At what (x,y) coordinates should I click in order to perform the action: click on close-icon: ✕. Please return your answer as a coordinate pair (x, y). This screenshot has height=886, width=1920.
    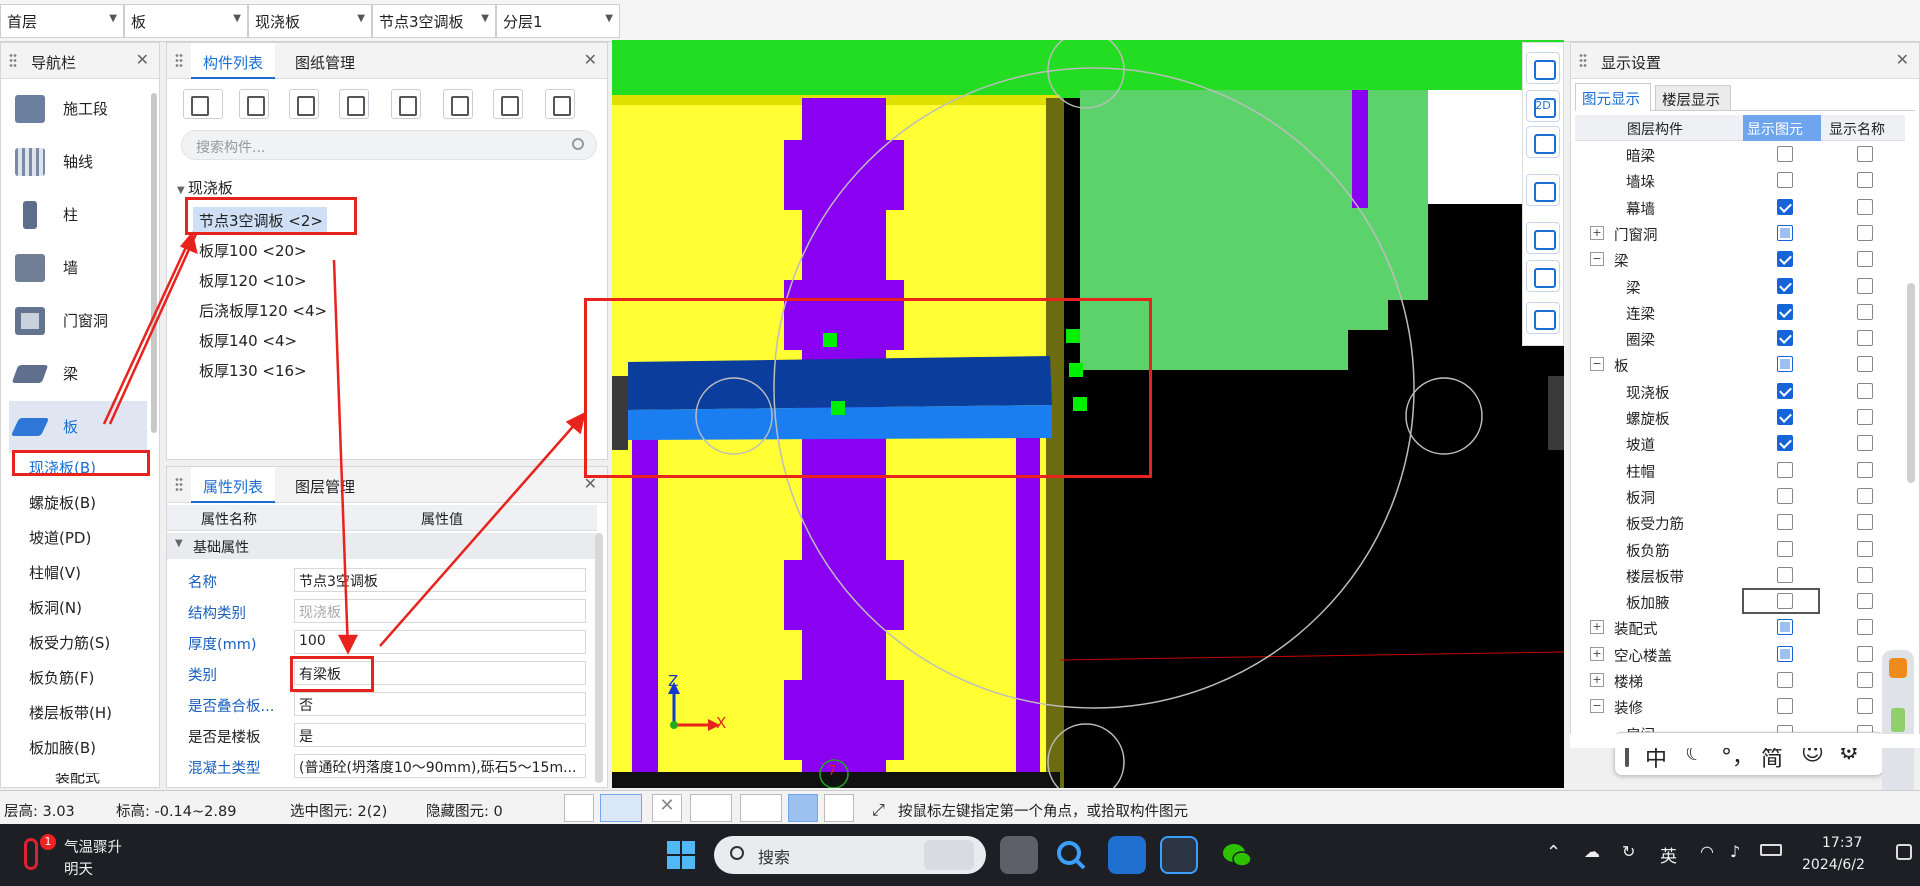
    Looking at the image, I should click on (1902, 59).